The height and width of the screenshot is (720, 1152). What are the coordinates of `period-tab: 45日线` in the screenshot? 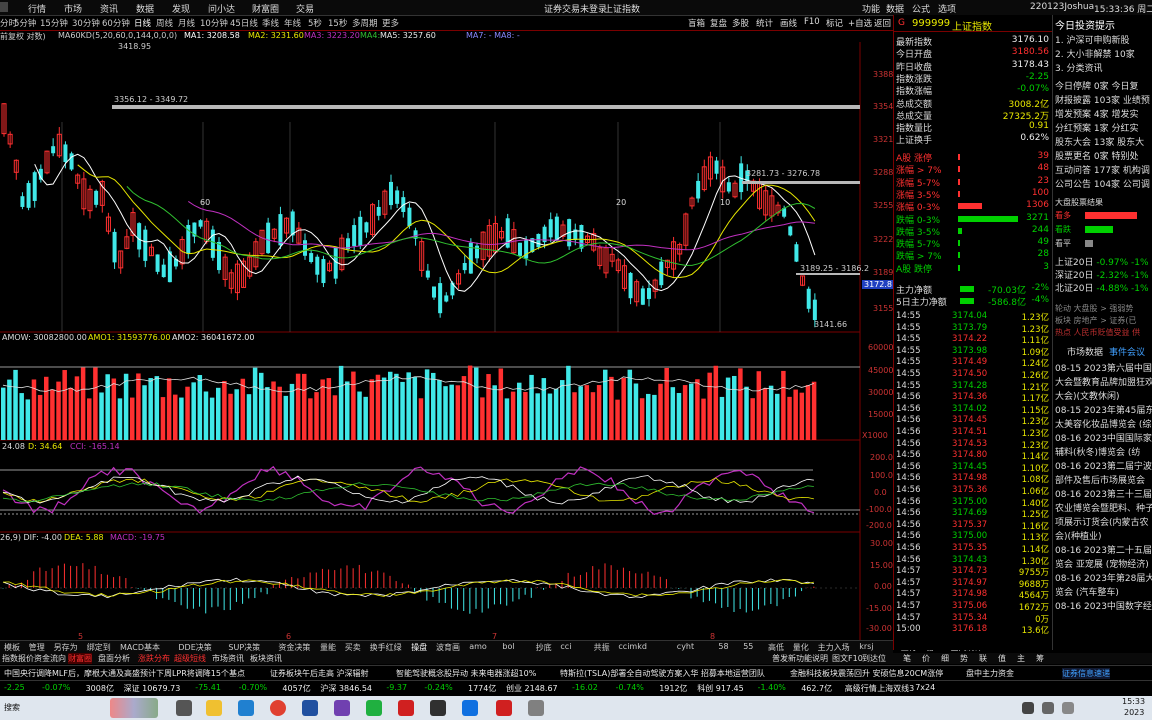 It's located at (244, 23).